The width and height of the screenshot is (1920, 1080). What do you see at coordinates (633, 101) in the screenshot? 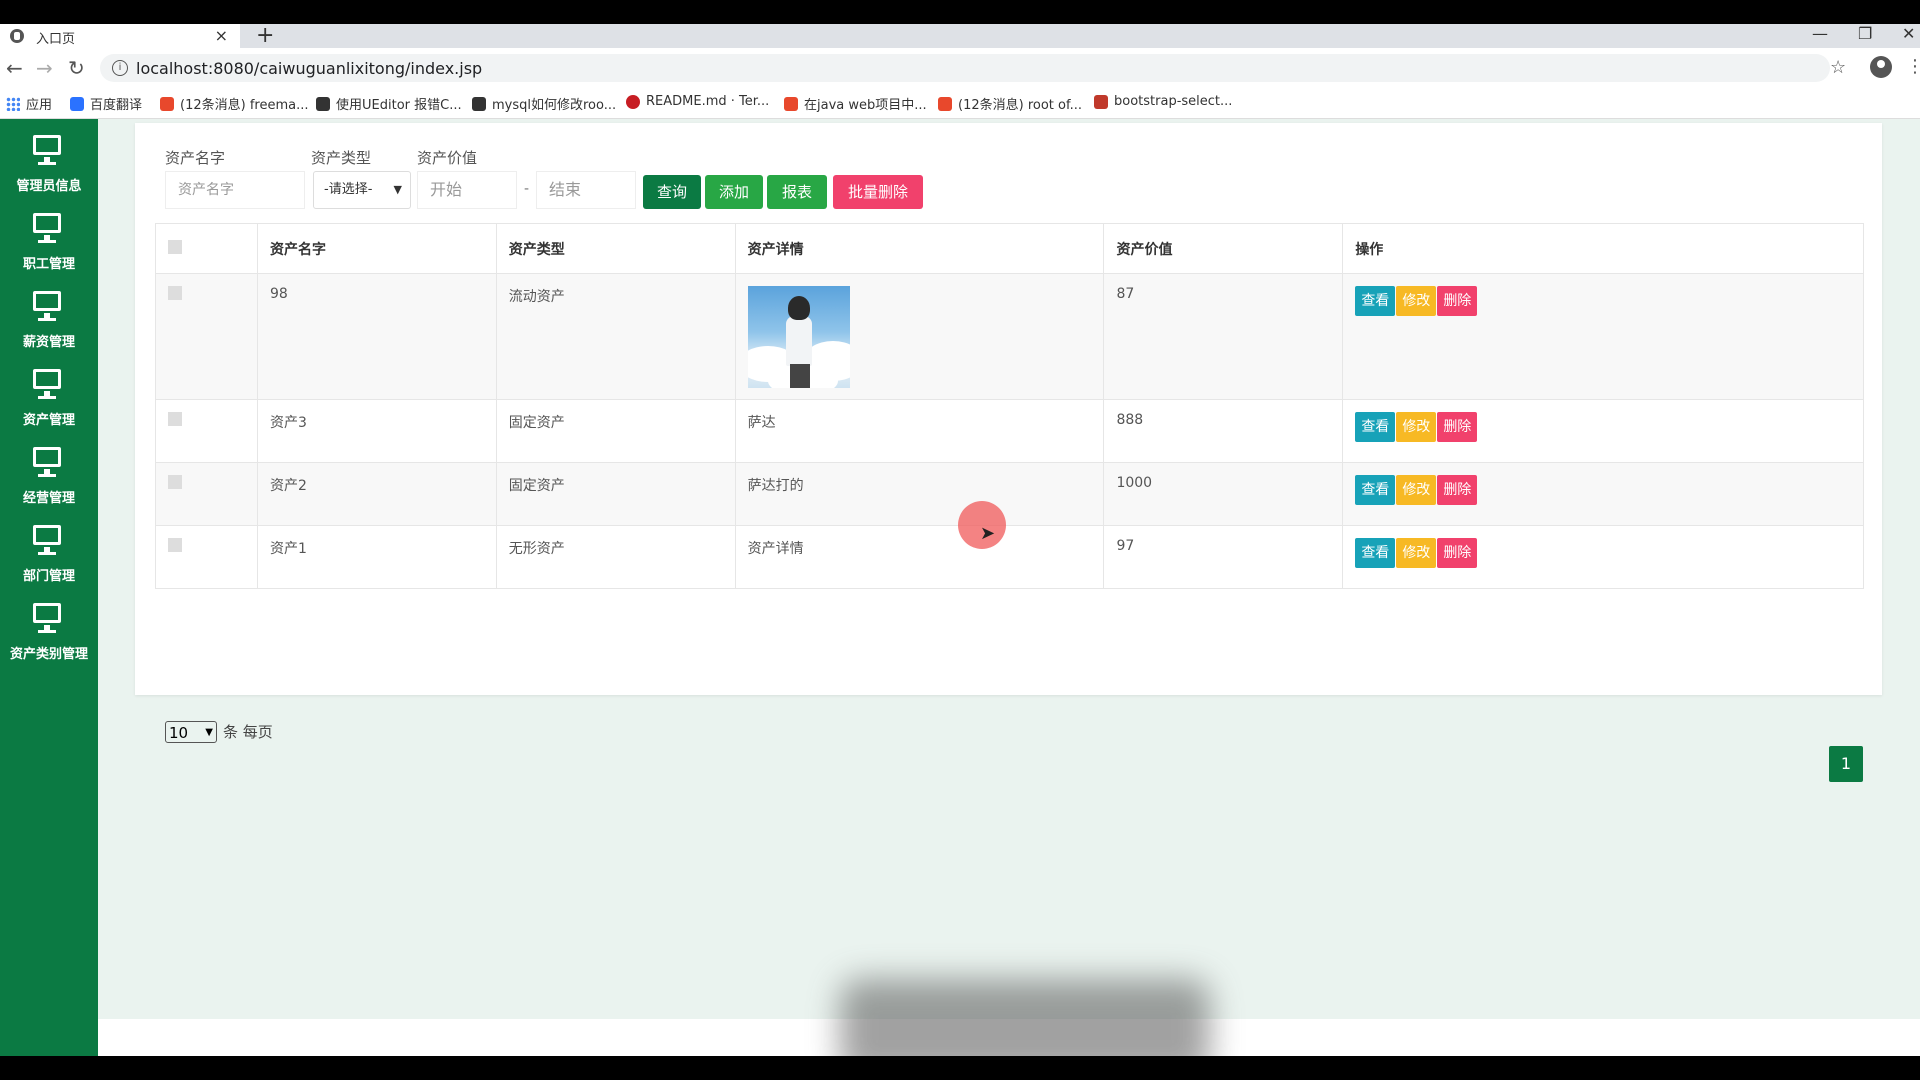
I see `gitee-icon` at bounding box center [633, 101].